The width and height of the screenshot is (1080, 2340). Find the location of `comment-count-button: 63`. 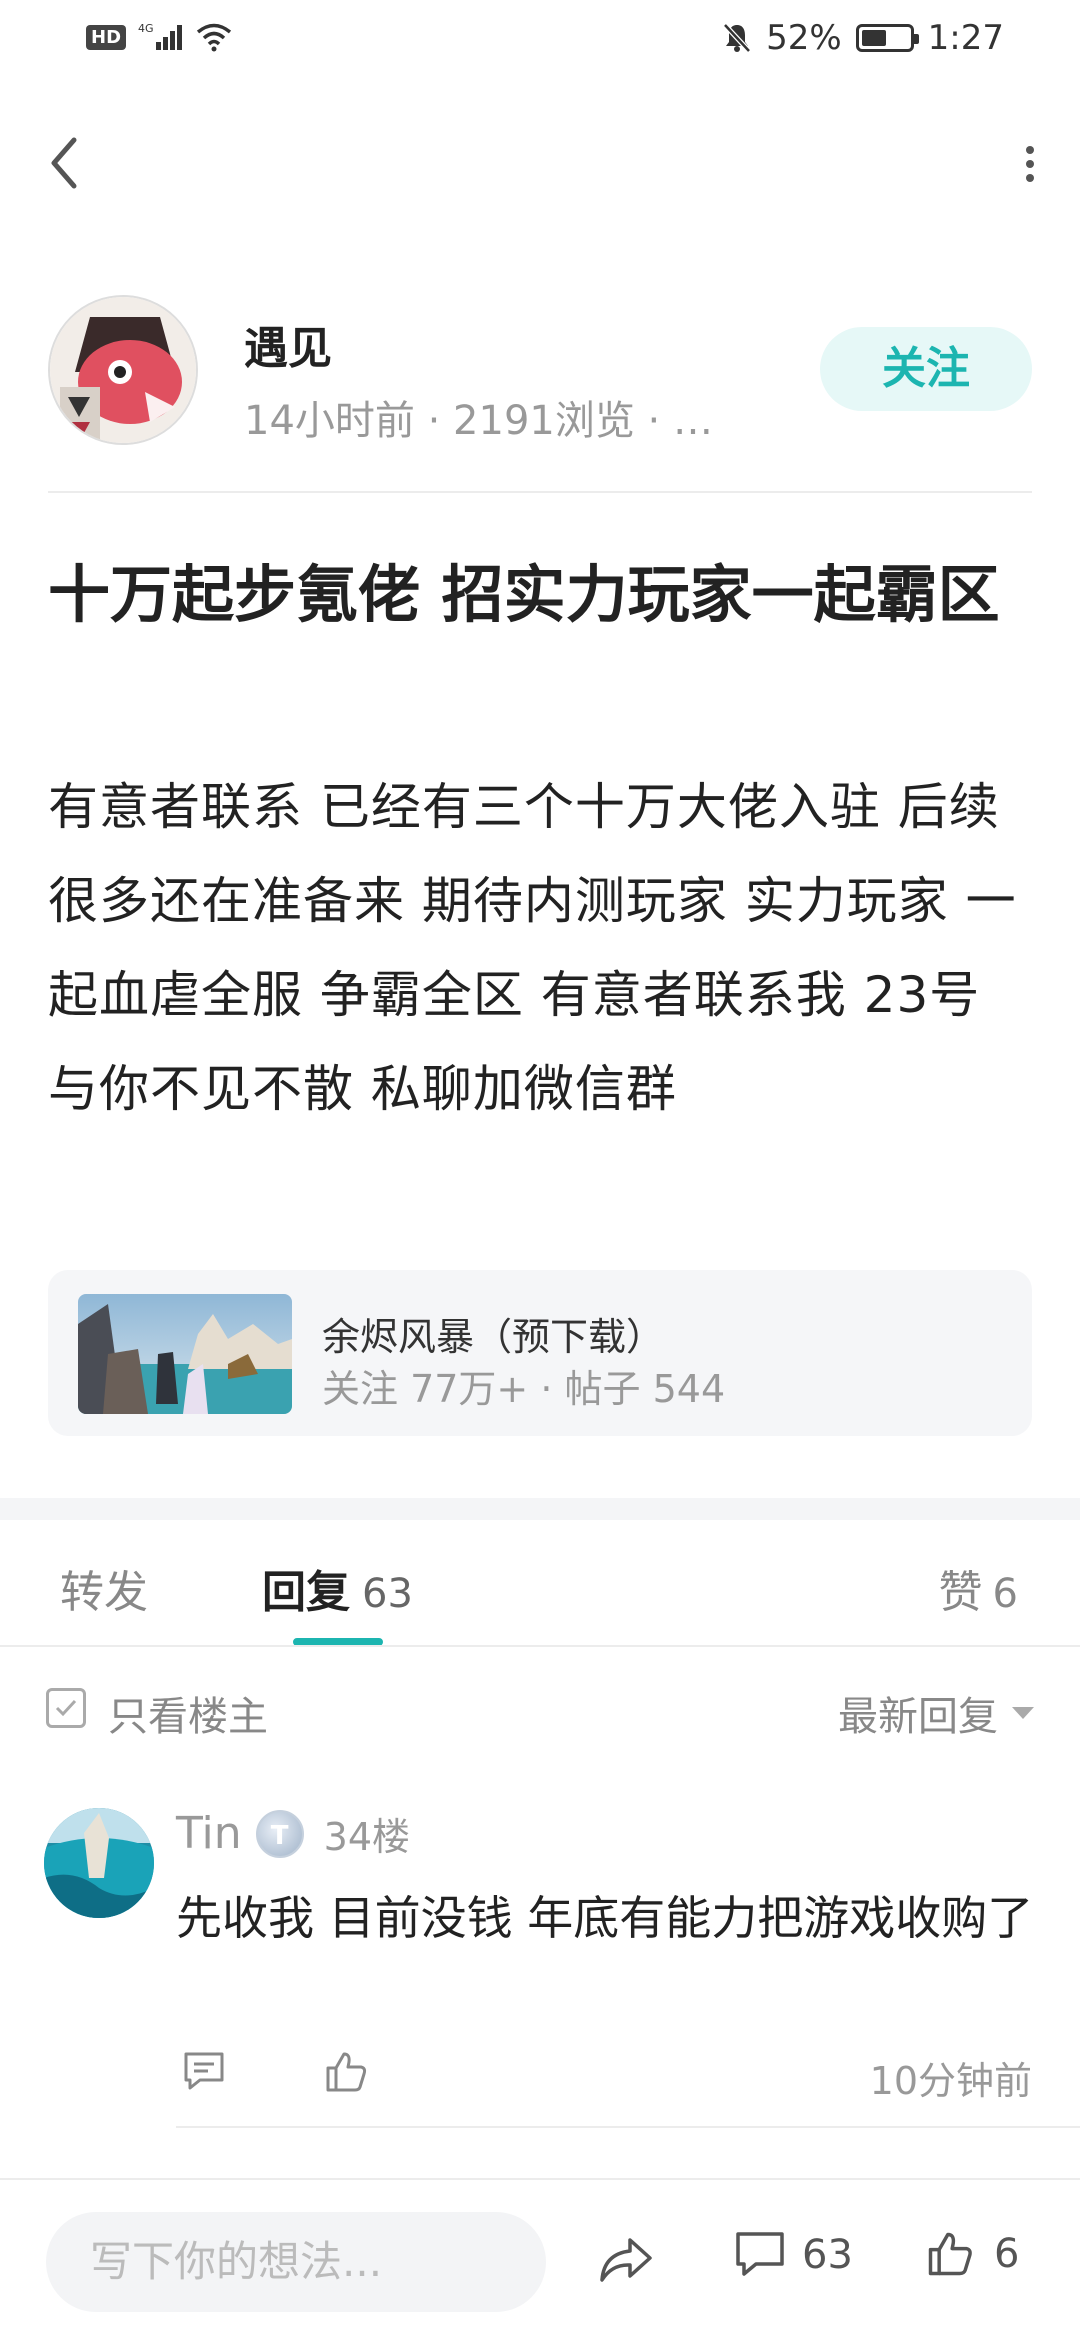

comment-count-button: 63 is located at coordinates (793, 2255).